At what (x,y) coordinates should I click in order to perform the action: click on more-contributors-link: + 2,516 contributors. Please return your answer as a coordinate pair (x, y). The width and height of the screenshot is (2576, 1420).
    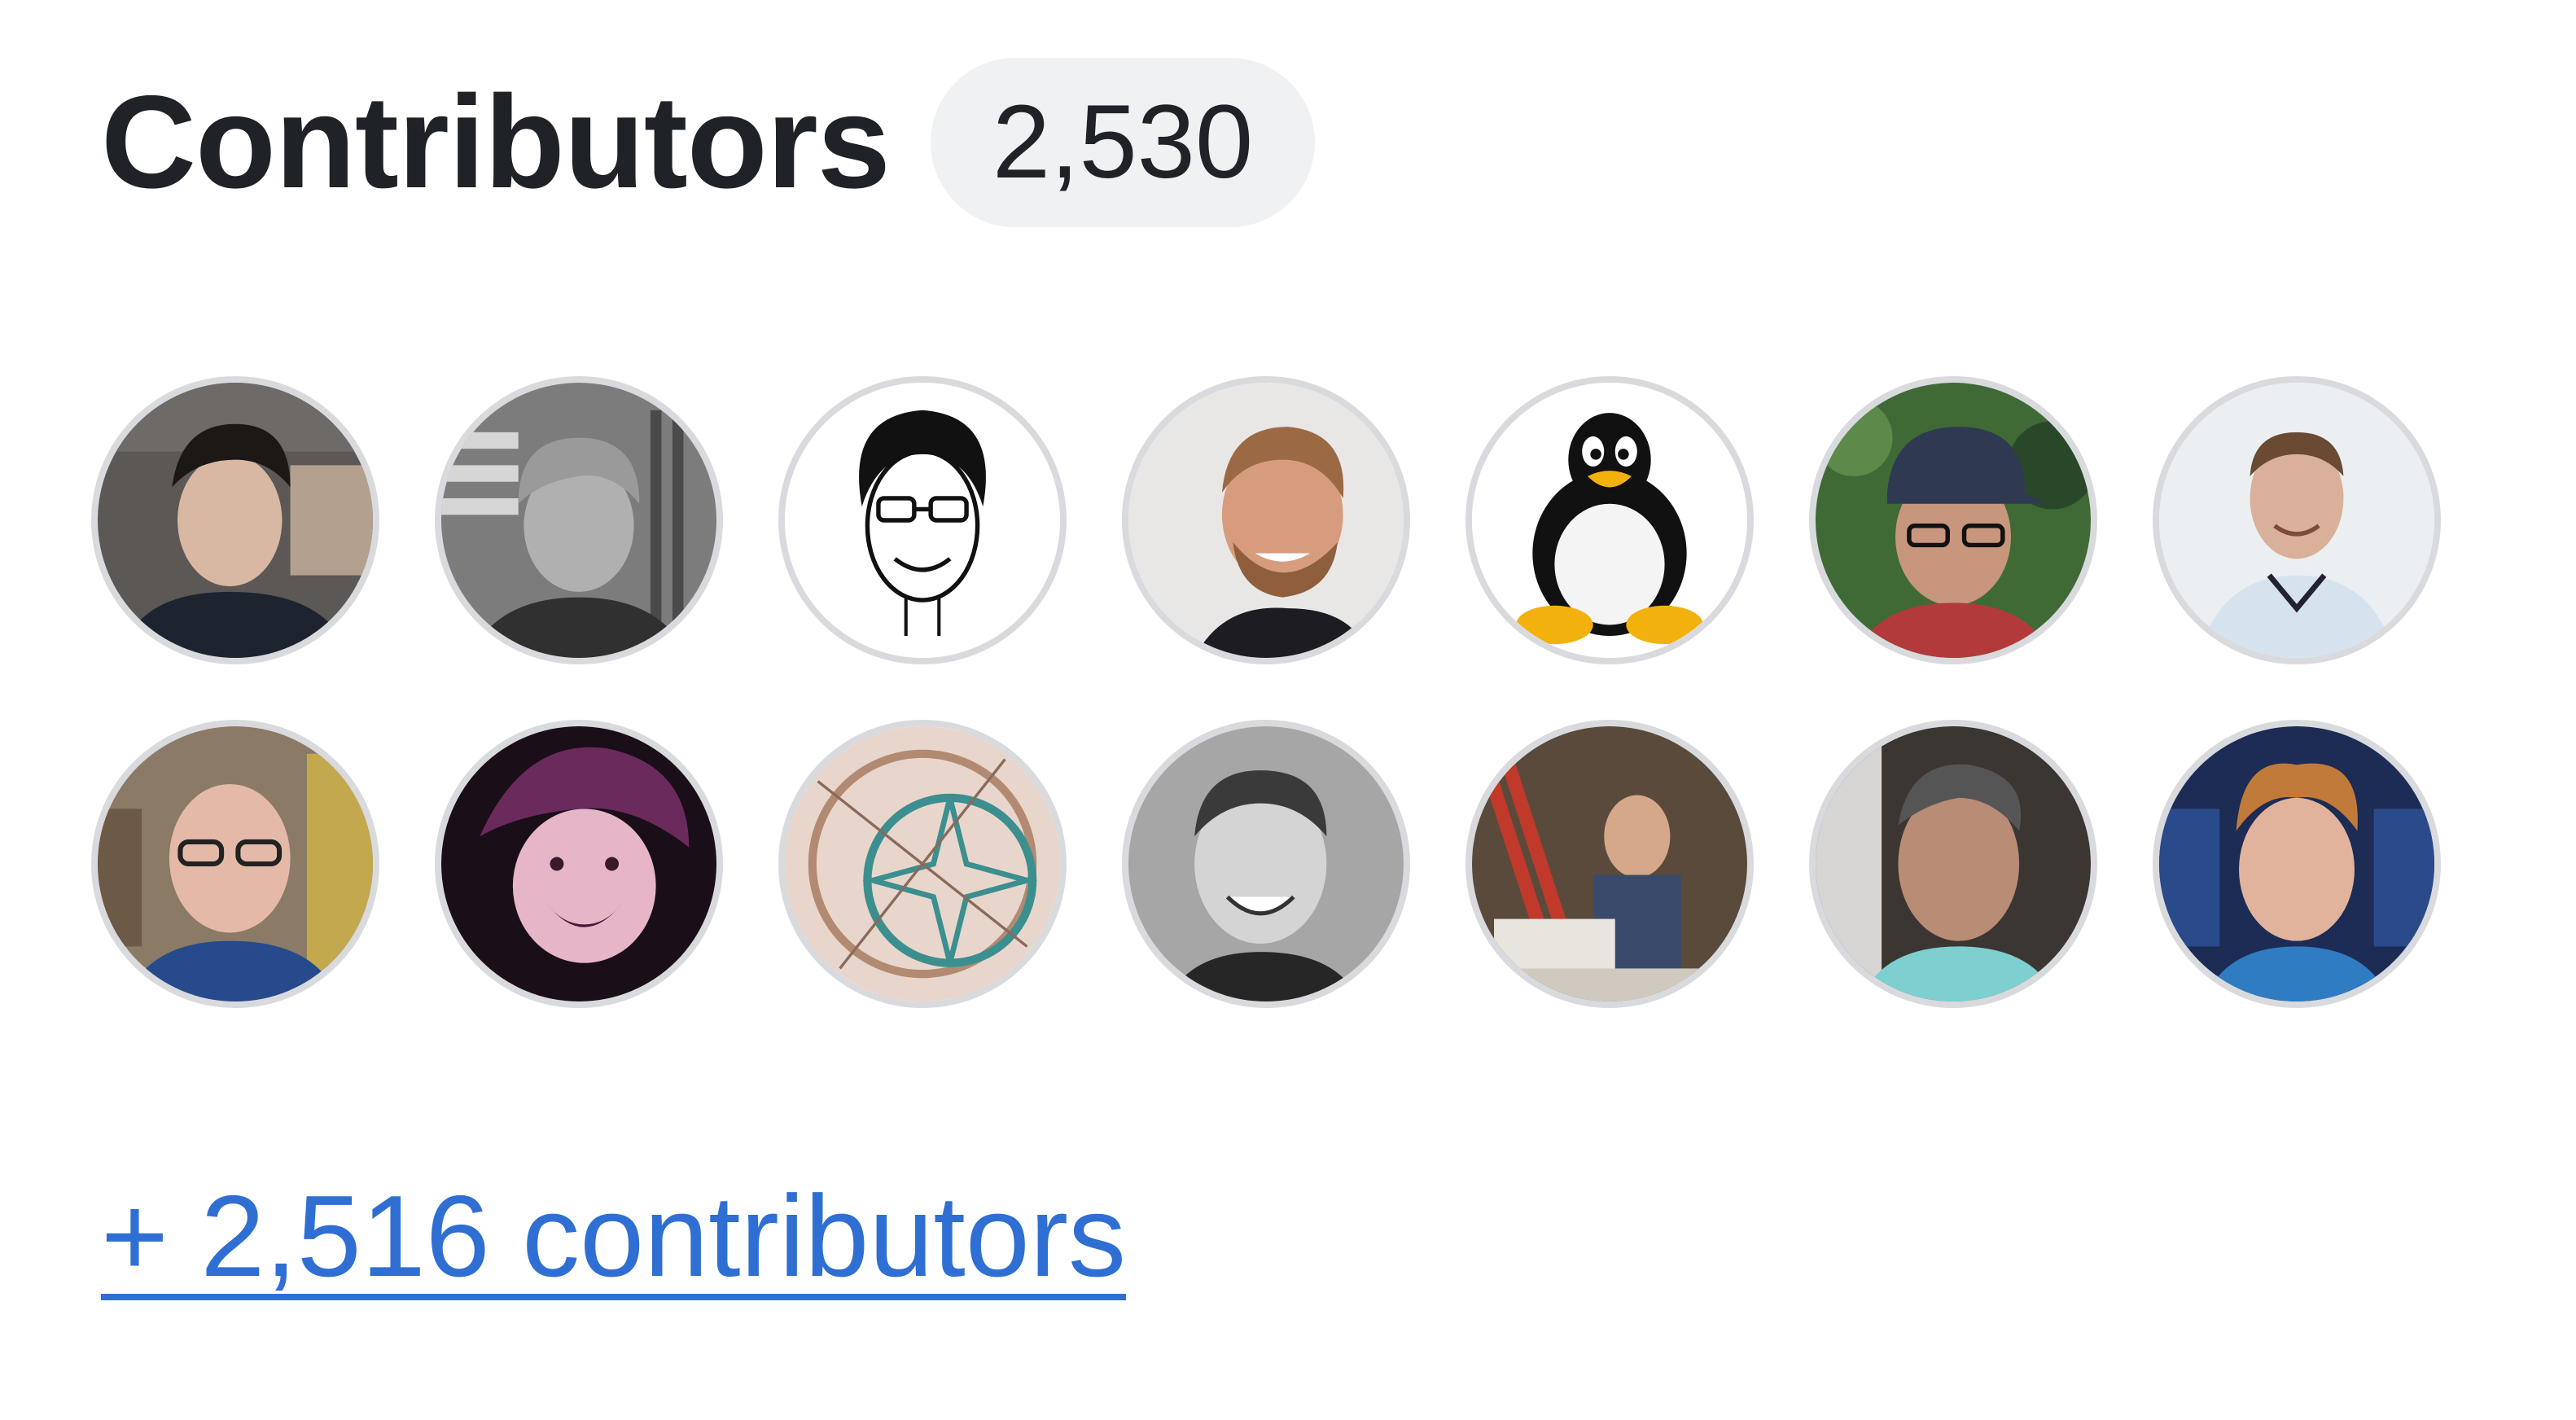
    Looking at the image, I should click on (613, 1237).